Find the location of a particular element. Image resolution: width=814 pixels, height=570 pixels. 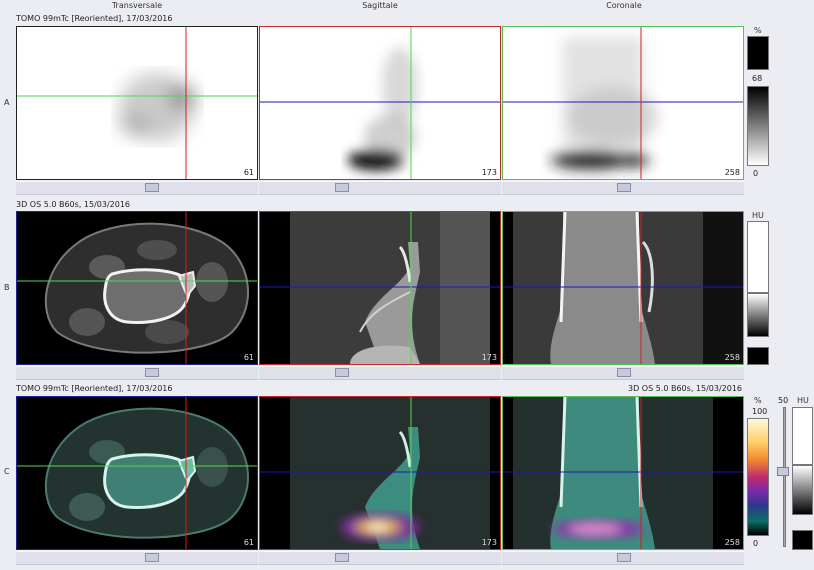

blend-slider-thumb is located at coordinates (783, 471).